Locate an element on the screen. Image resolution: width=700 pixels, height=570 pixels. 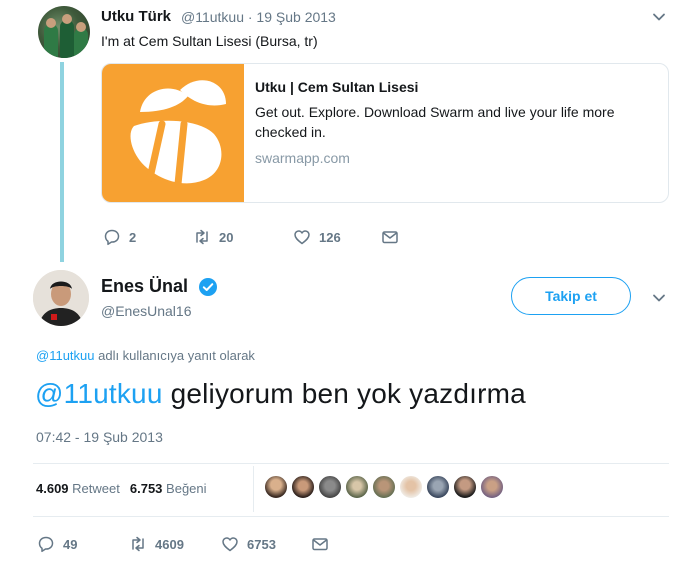
tweet-timestamp: 07:42 - 19 Şub 2013 is located at coordinates (99, 437).